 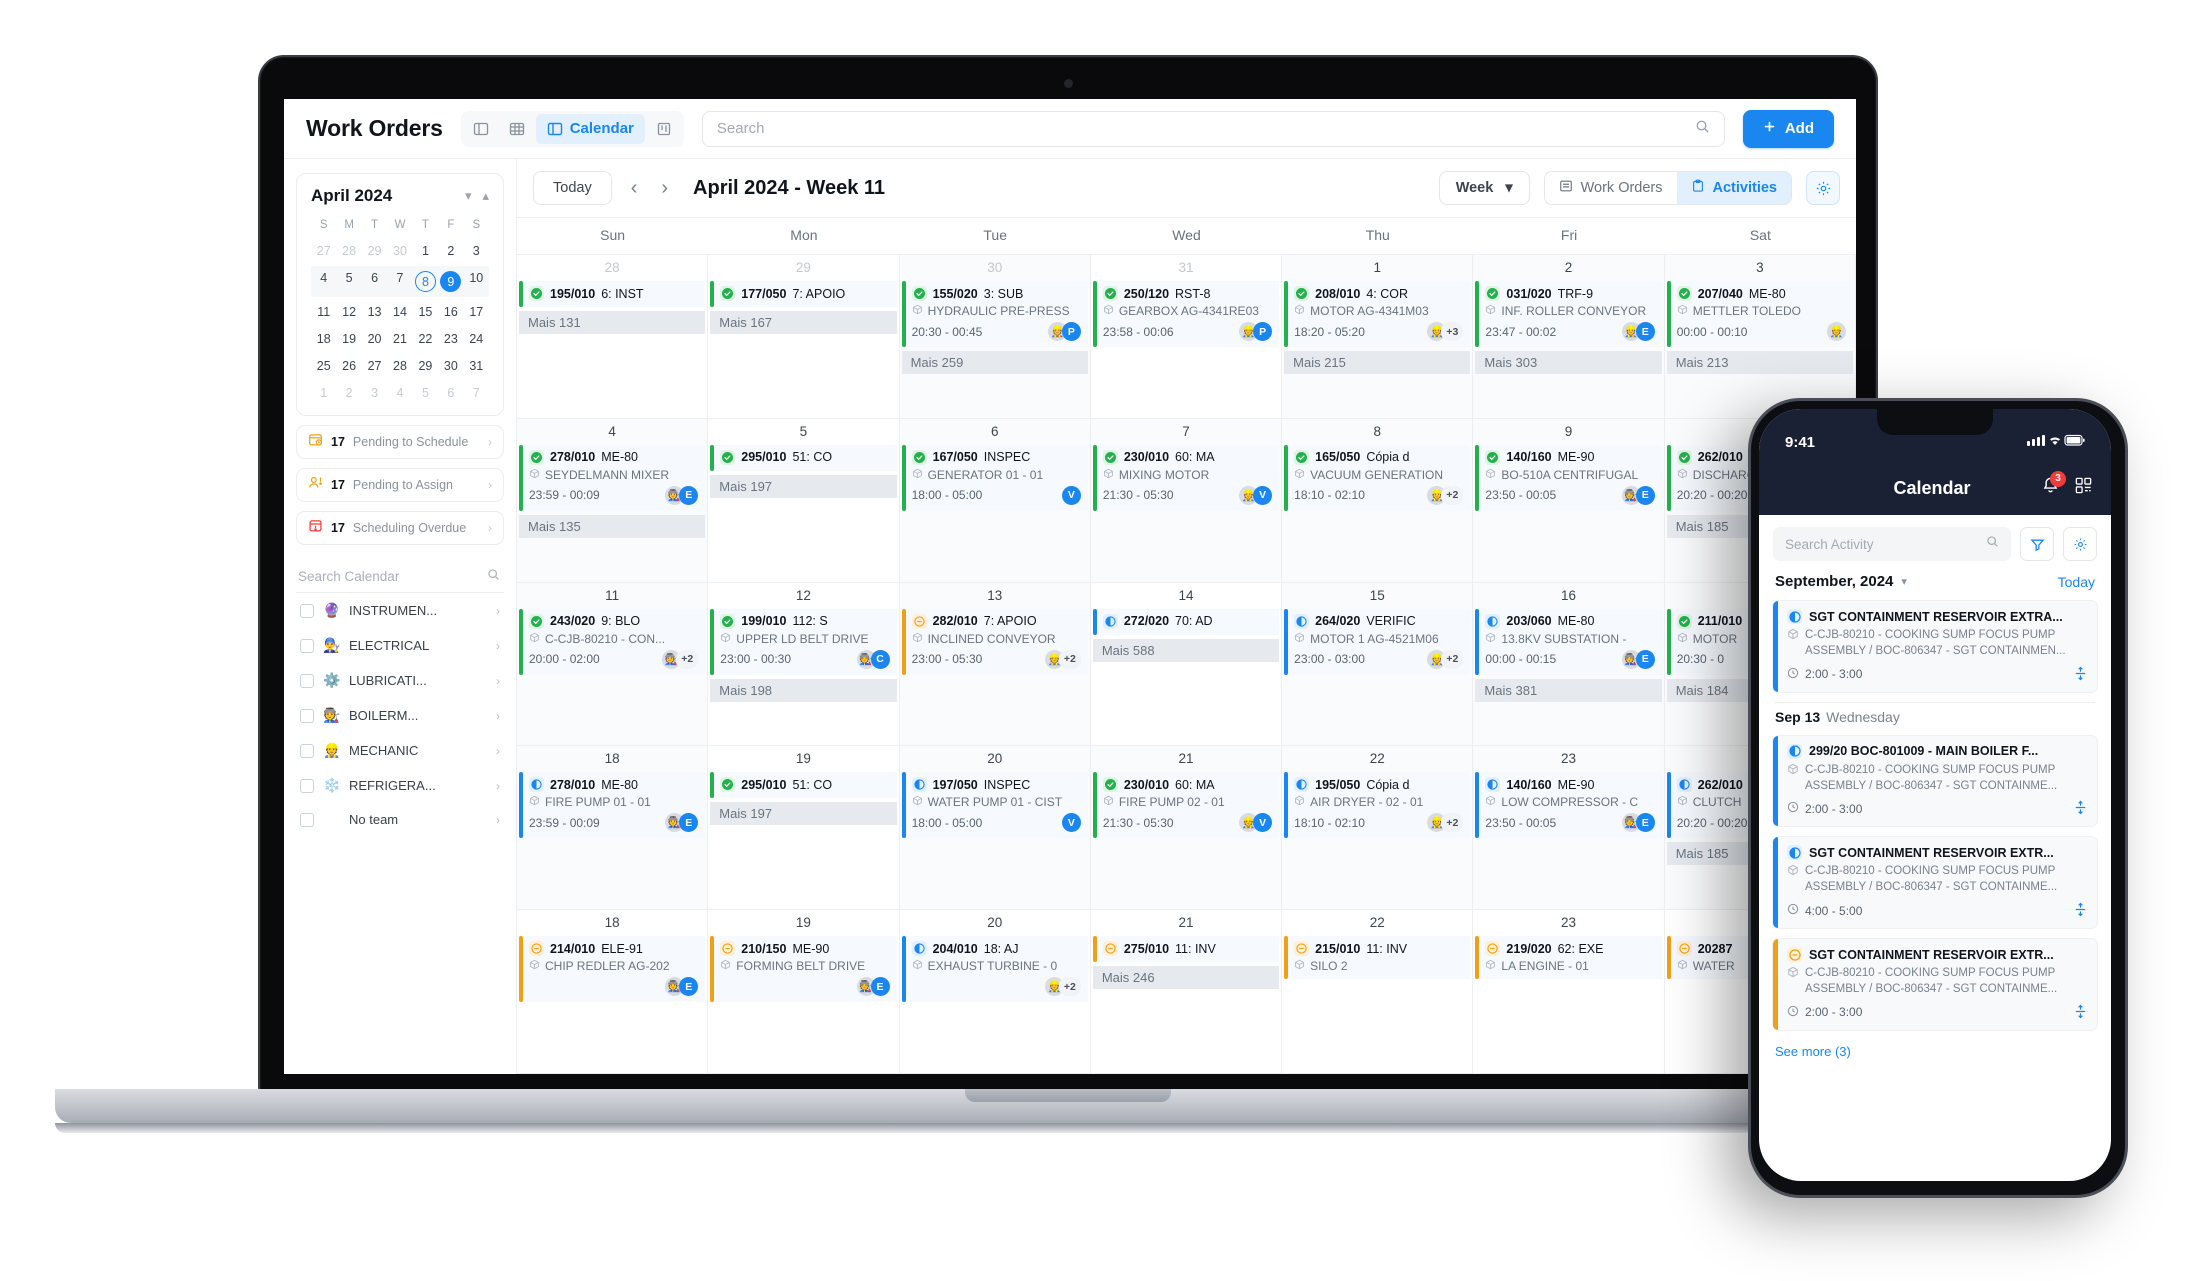 I want to click on event-assignees: 👷 +3, so click(x=1445, y=331).